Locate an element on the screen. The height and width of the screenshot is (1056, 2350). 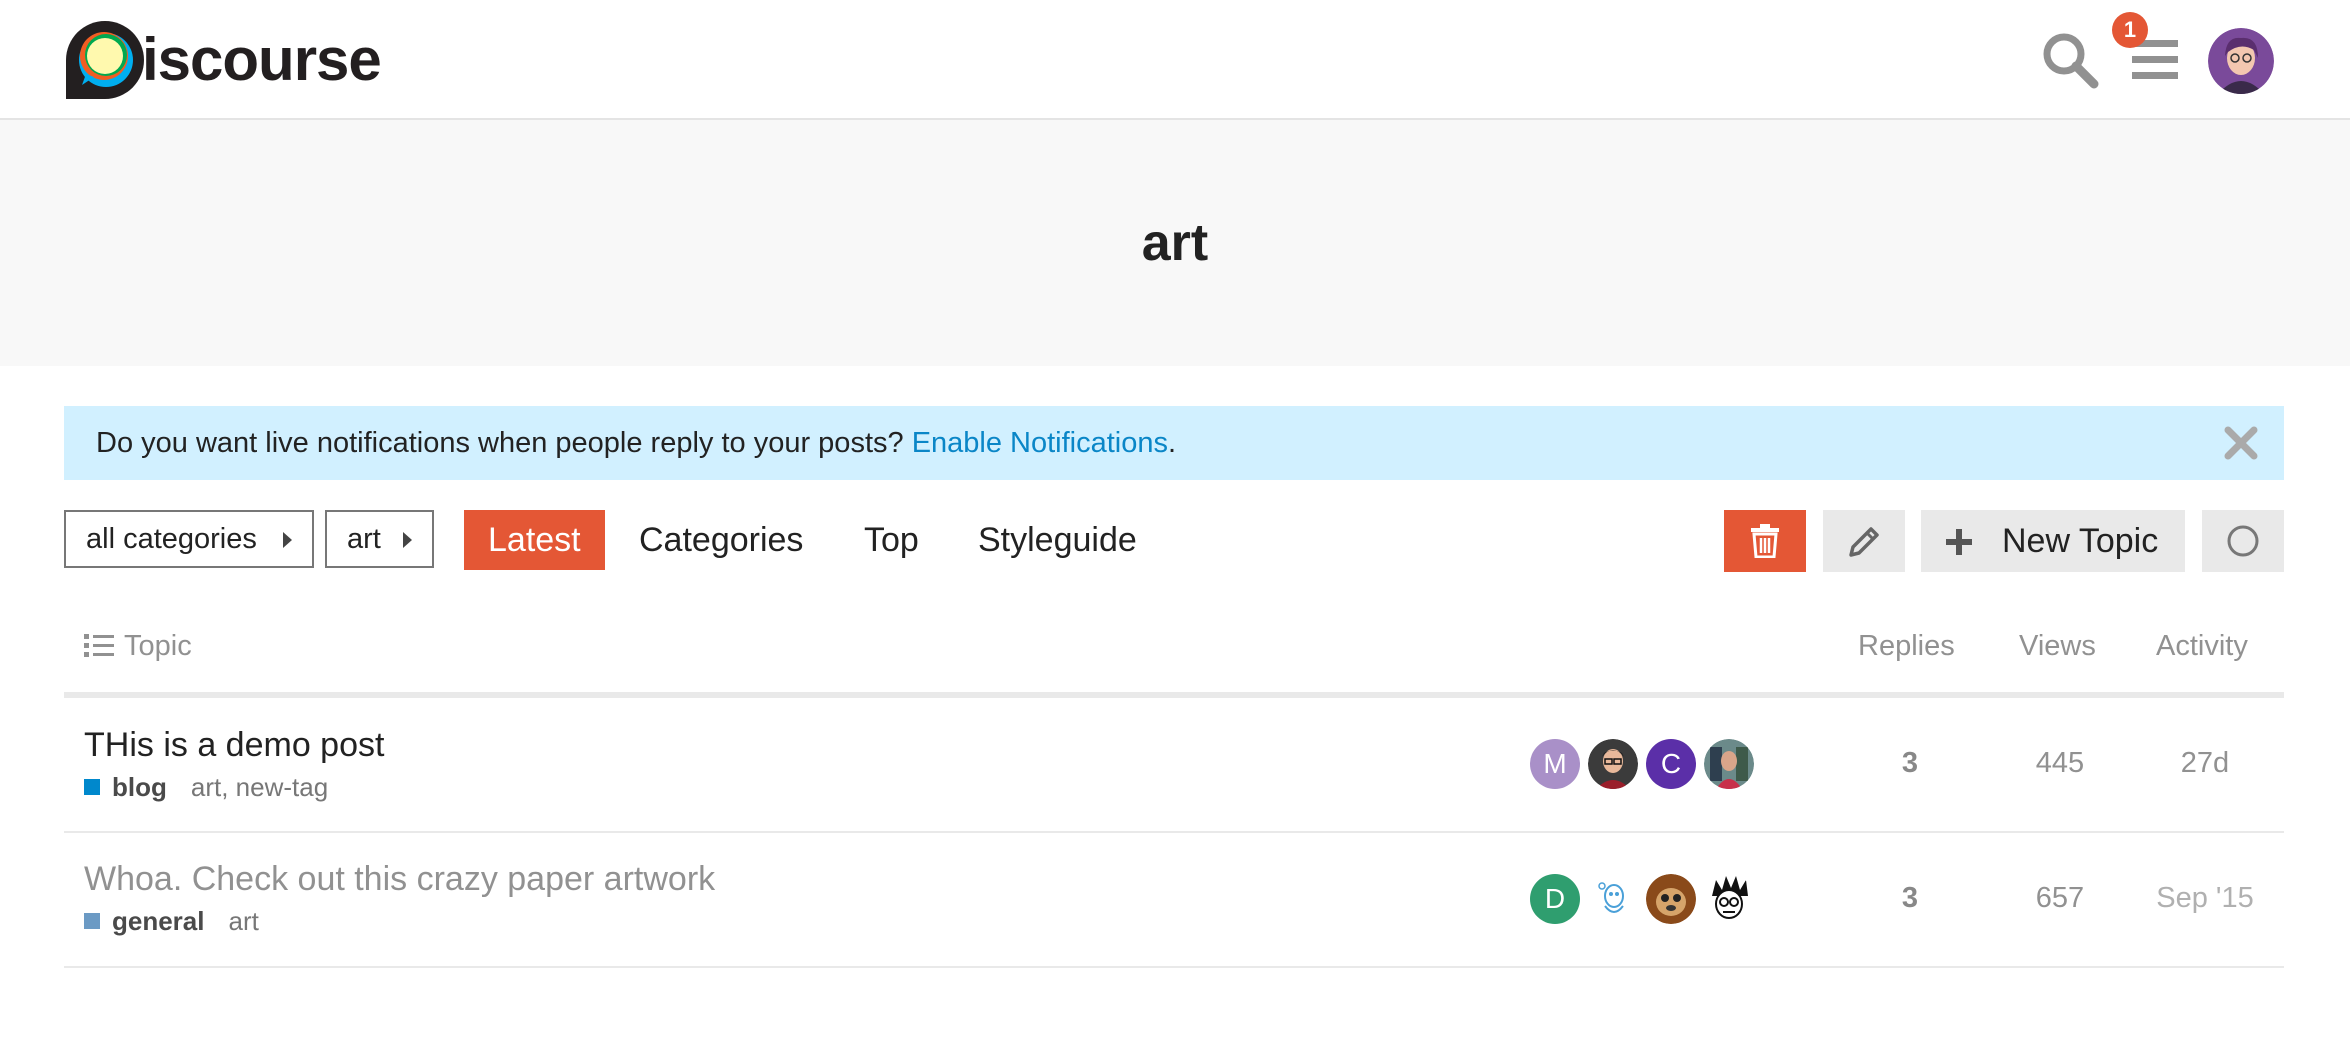
subcategory-dropdown: art is located at coordinates (379, 539).